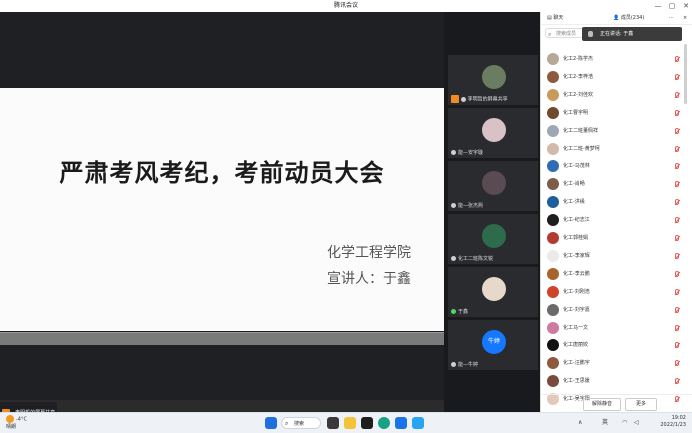  Describe the element at coordinates (616, 381) in the screenshot. I see `member-row: 化工-王思媛` at that location.